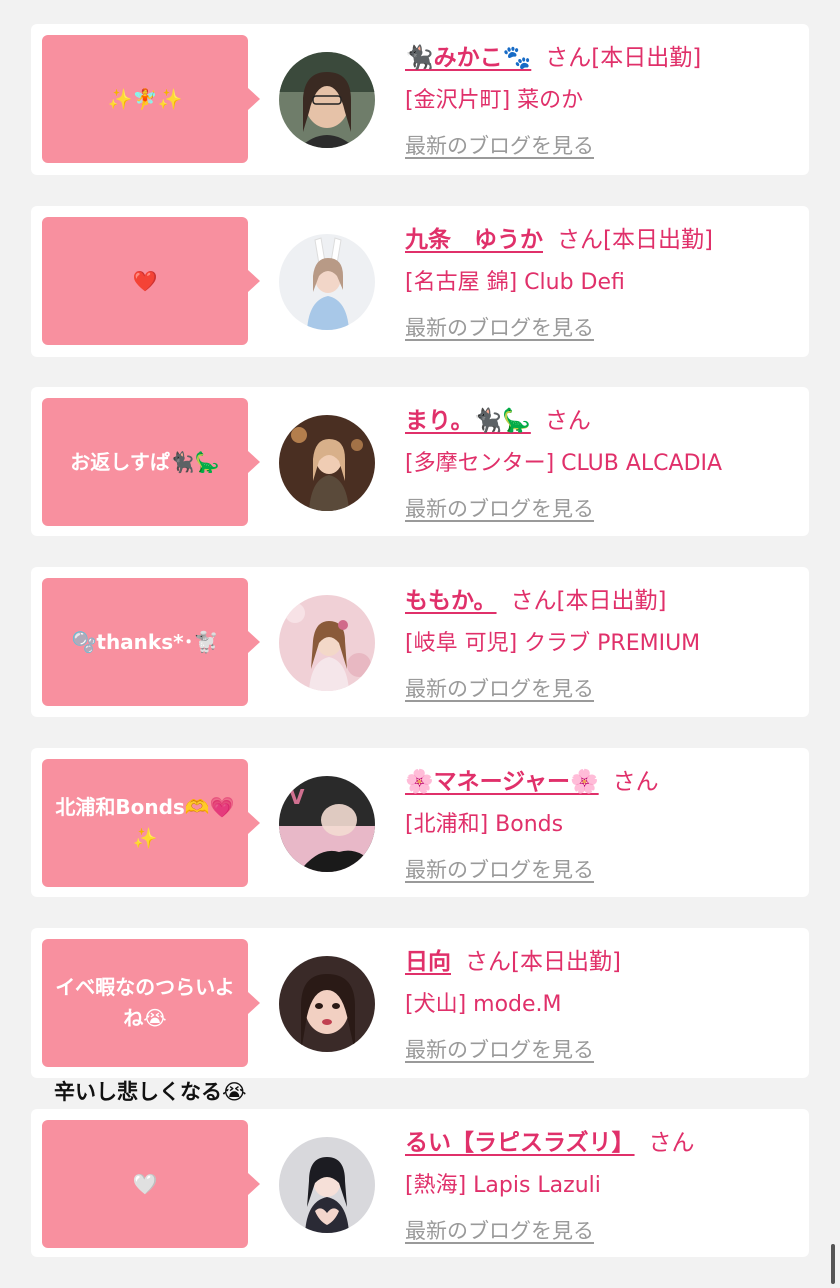 Image resolution: width=840 pixels, height=1288 pixels. I want to click on avatar: V, so click(327, 824).